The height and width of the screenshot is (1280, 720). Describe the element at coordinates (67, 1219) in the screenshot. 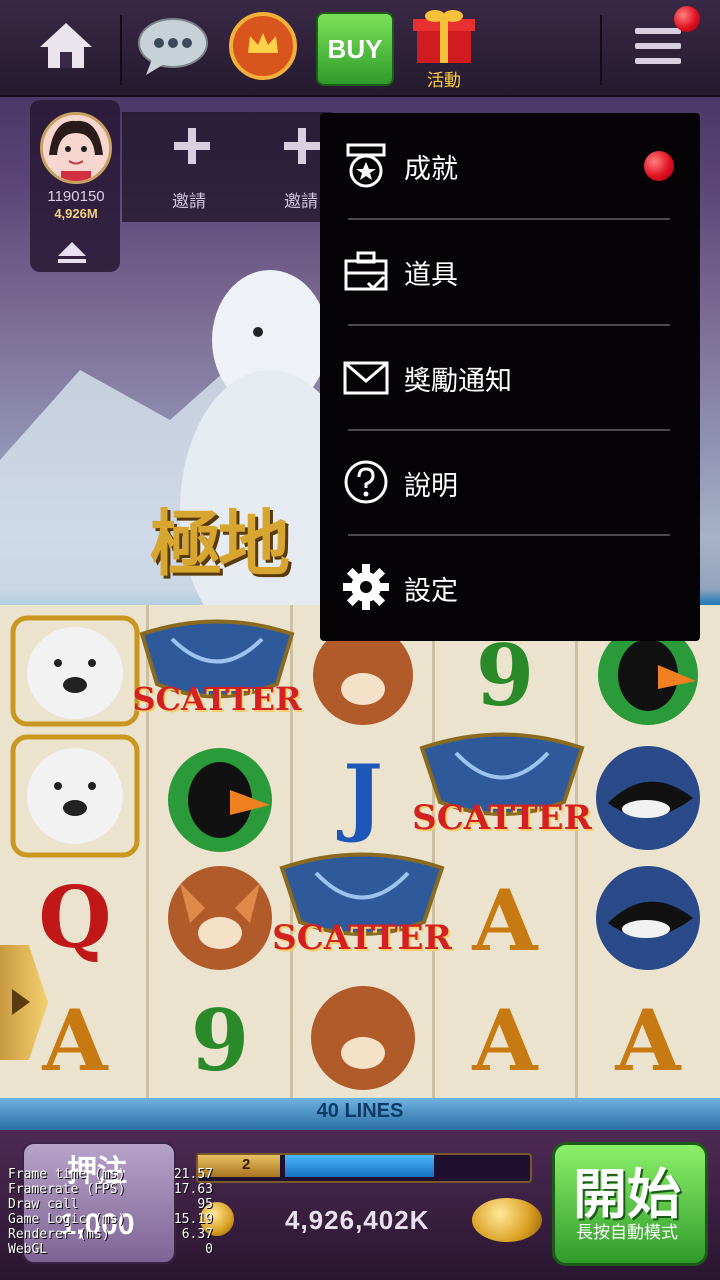

I see `debug-label: Game Logic (ms)` at that location.